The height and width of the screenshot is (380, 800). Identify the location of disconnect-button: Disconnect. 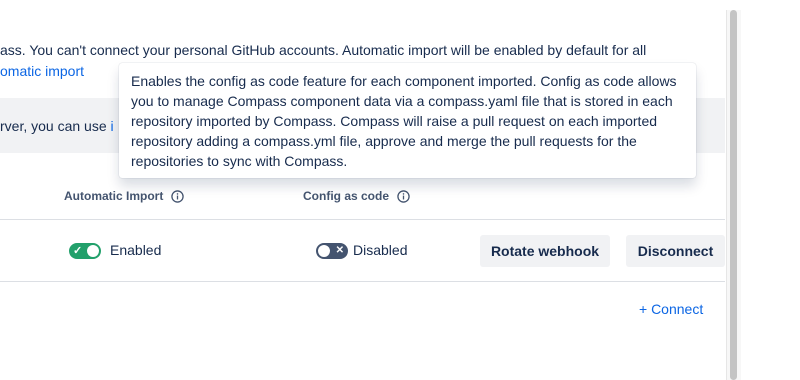
(675, 251).